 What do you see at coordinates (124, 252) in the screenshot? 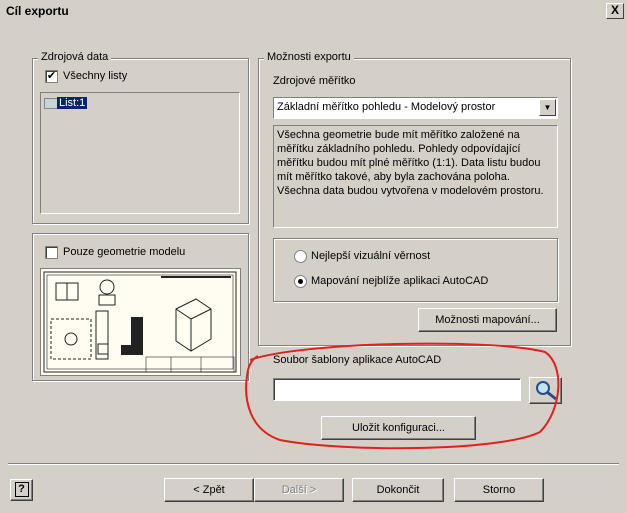
I see `model-only-label: Pouze geometrie modelu` at bounding box center [124, 252].